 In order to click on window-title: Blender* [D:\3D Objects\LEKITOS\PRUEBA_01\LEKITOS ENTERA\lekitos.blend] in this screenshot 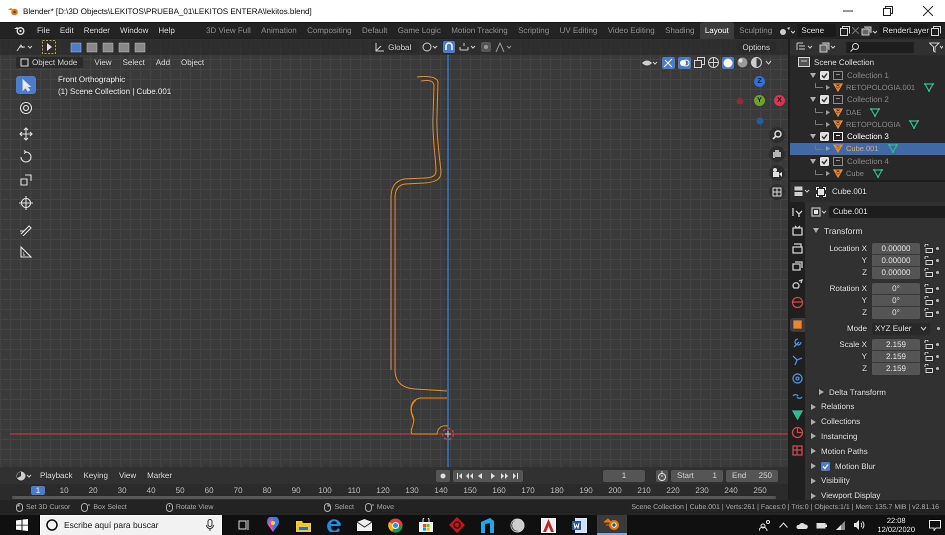, I will do `click(167, 11)`.